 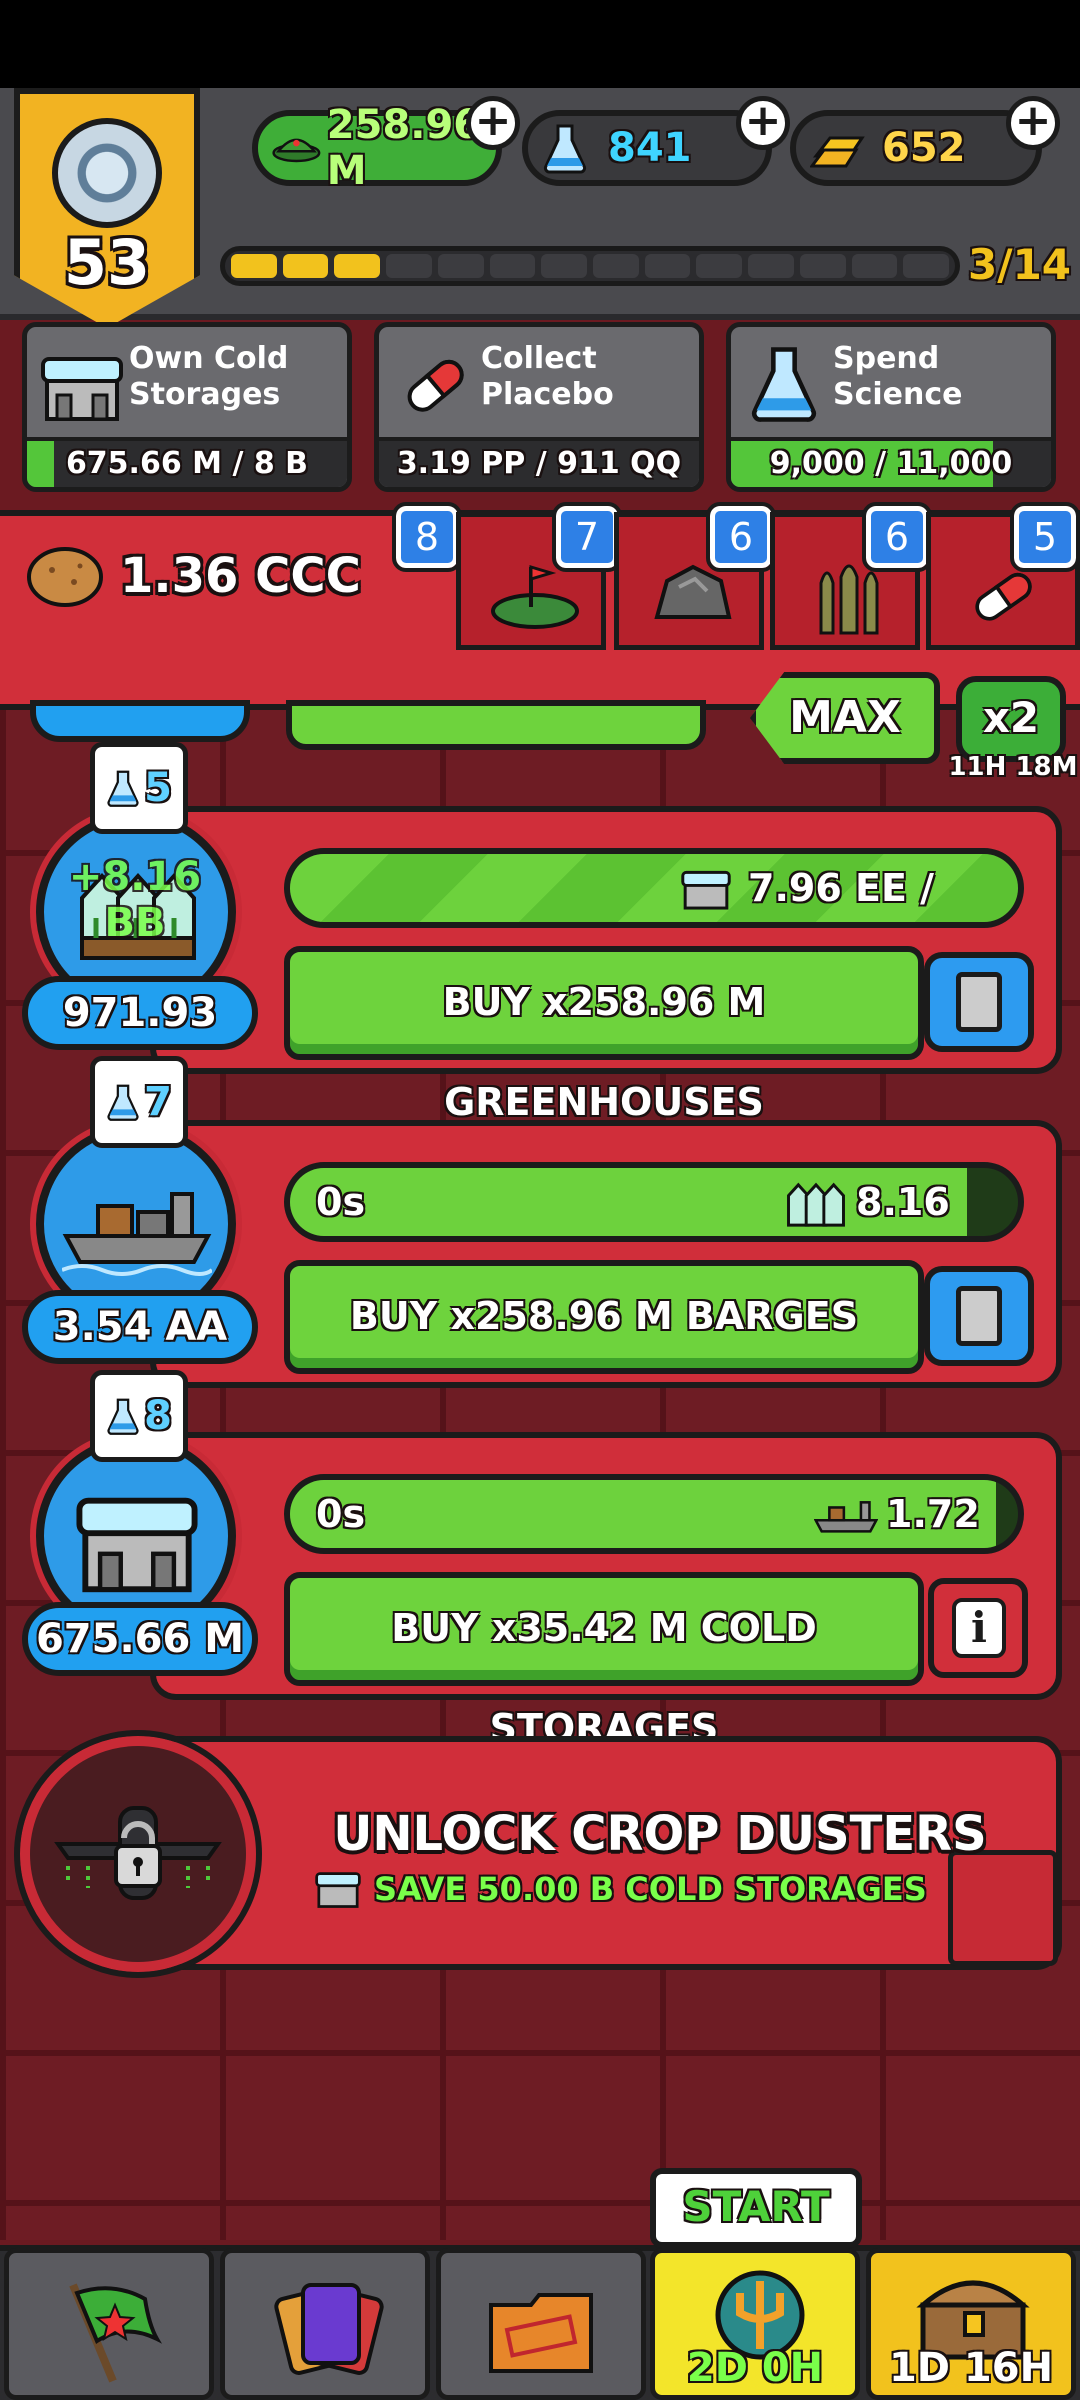 I want to click on rank-gear-icon, so click(x=107, y=173).